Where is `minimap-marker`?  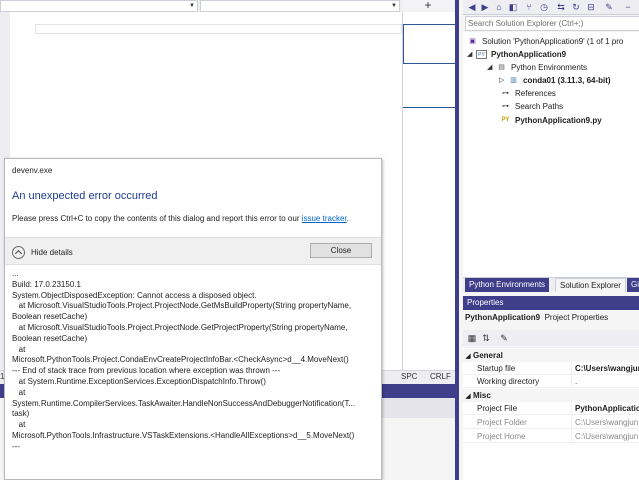
minimap-marker is located at coordinates (429, 86).